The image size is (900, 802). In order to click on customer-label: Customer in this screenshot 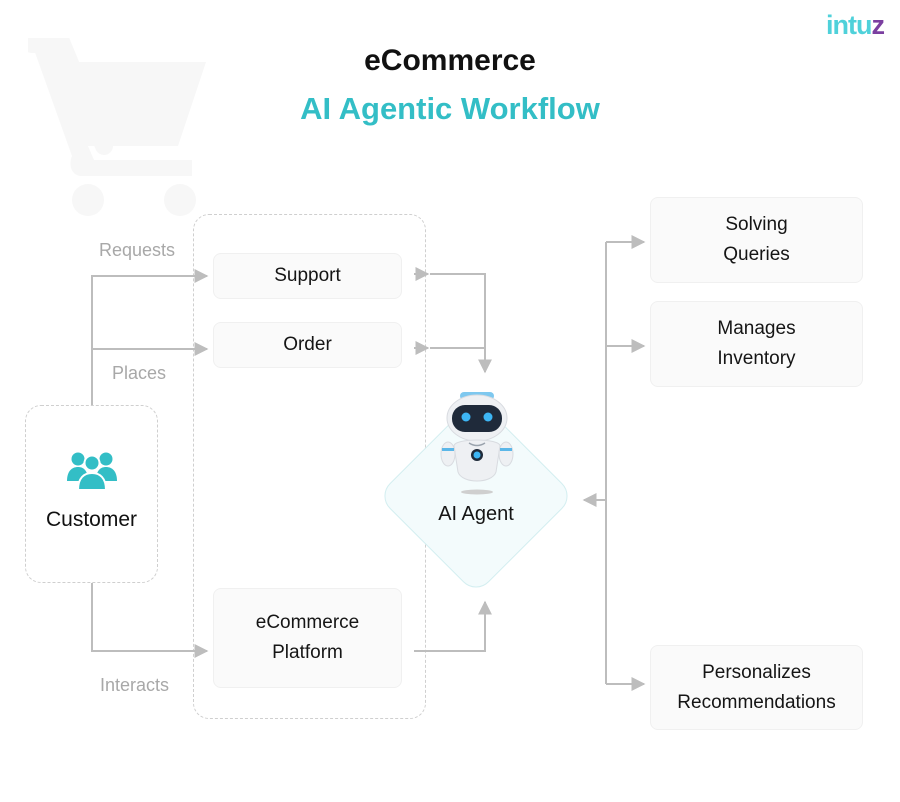, I will do `click(91, 519)`.